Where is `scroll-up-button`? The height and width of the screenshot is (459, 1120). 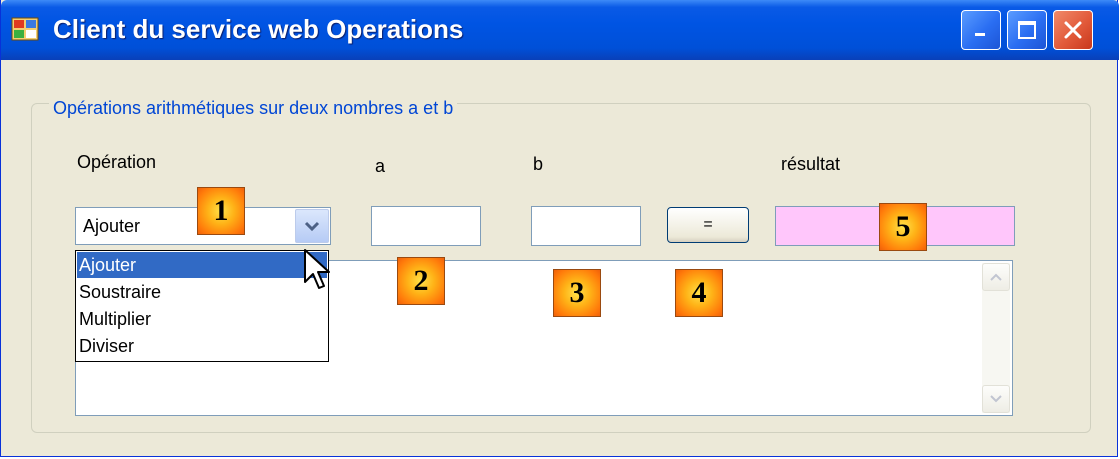
scroll-up-button is located at coordinates (996, 277).